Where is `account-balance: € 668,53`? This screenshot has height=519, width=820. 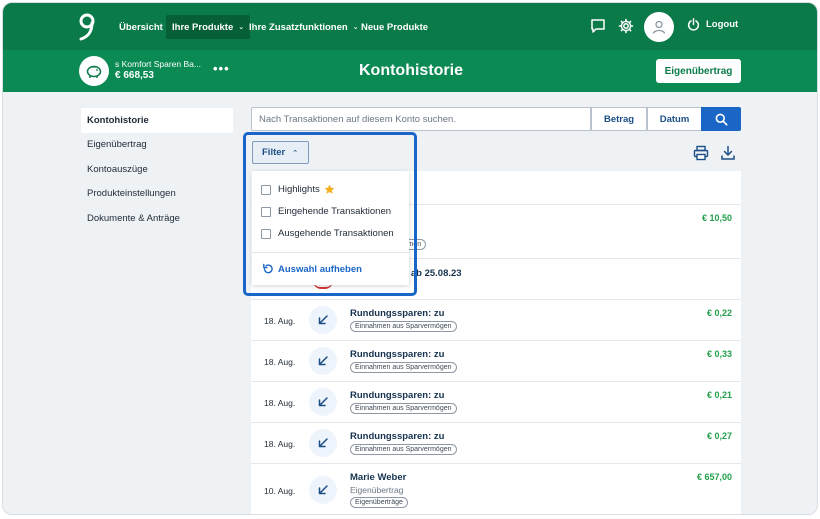
account-balance: € 668,53 is located at coordinates (134, 75).